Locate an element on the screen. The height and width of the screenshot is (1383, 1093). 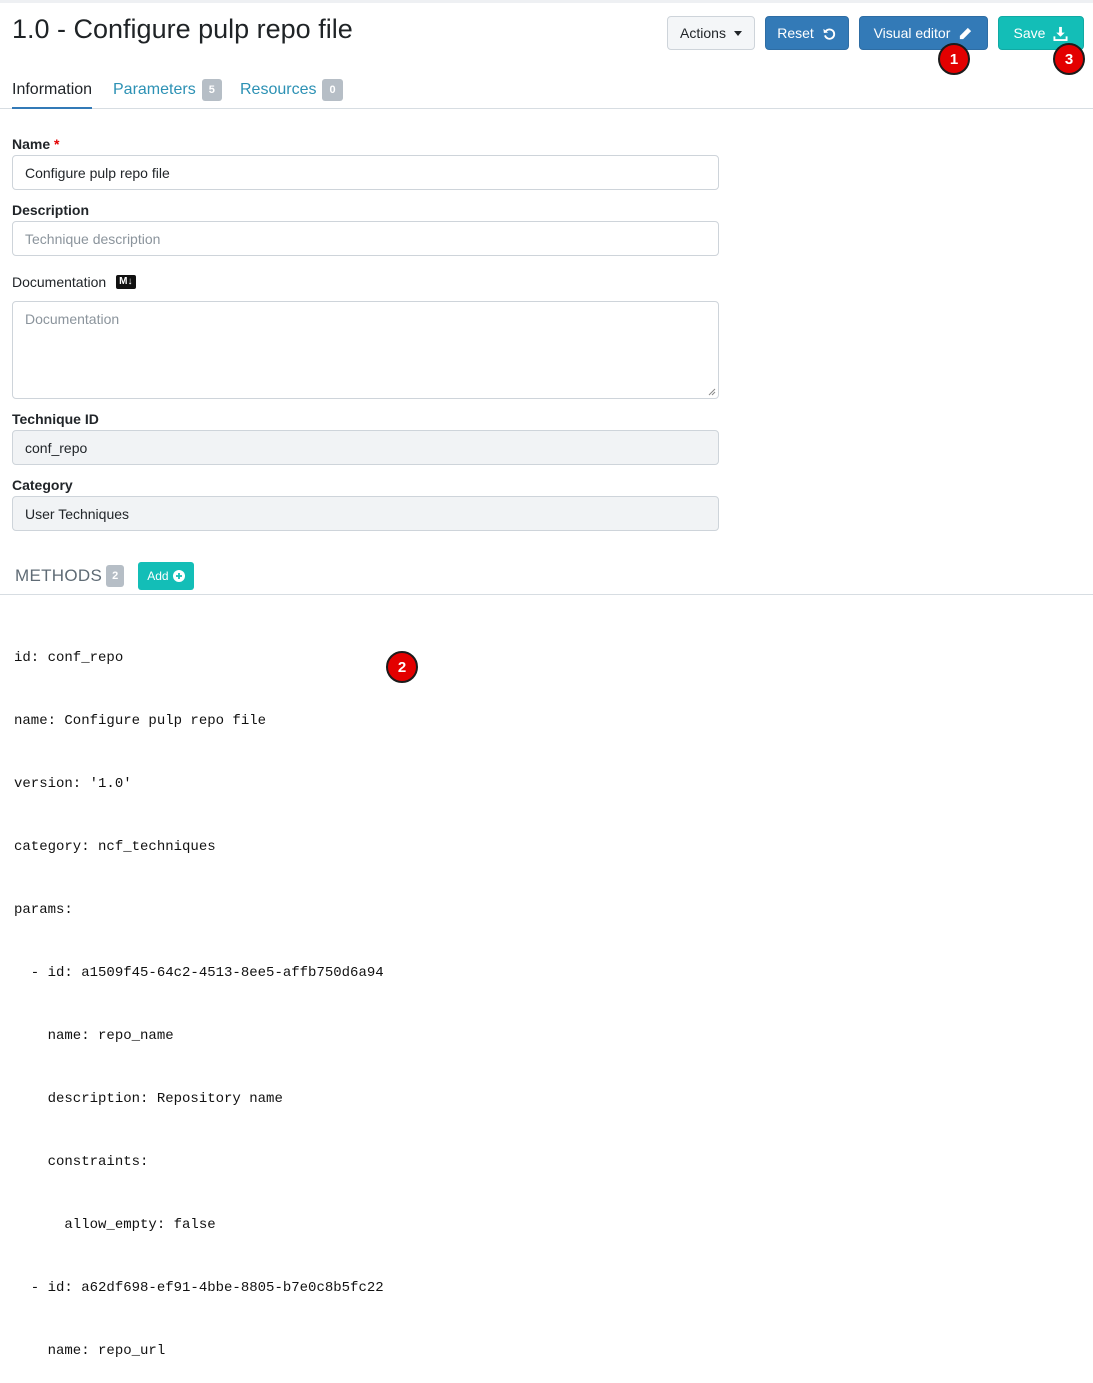
methods-title: METHODS is located at coordinates (59, 575).